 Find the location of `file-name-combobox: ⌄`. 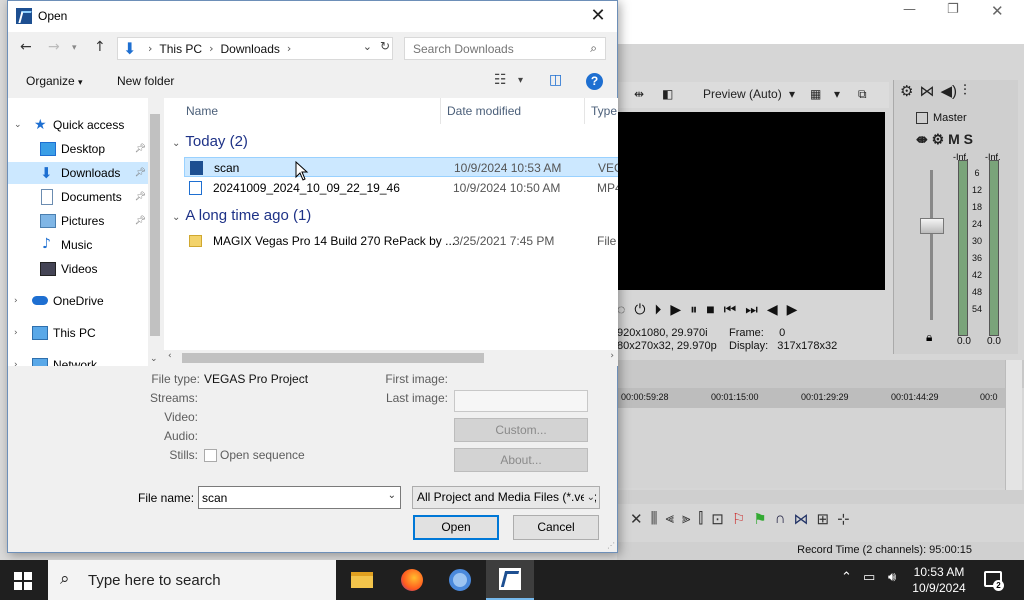

file-name-combobox: ⌄ is located at coordinates (299, 497).